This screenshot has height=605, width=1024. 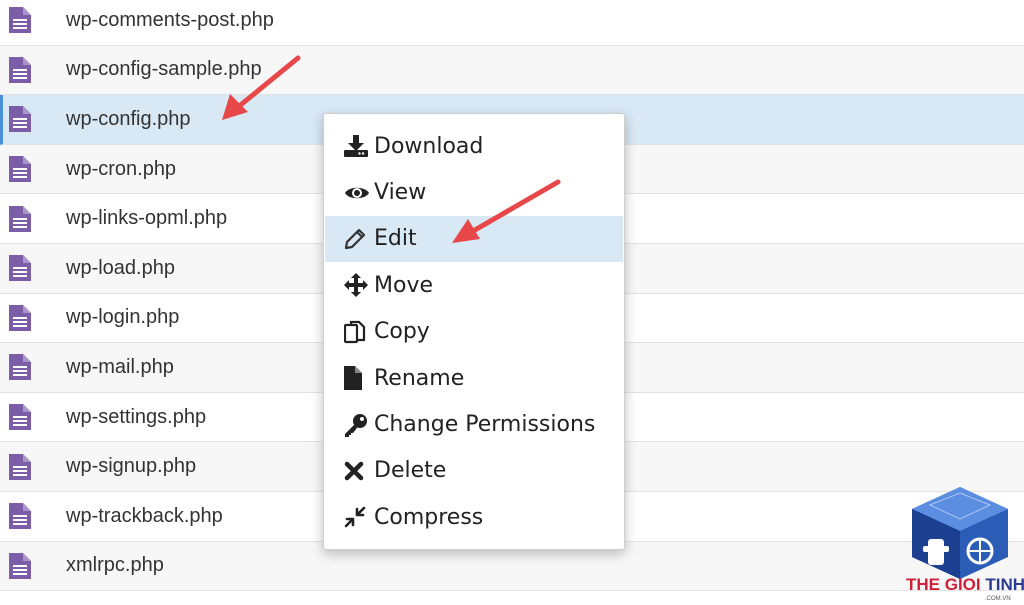 What do you see at coordinates (474, 471) in the screenshot?
I see `menu-item-delete: Delete` at bounding box center [474, 471].